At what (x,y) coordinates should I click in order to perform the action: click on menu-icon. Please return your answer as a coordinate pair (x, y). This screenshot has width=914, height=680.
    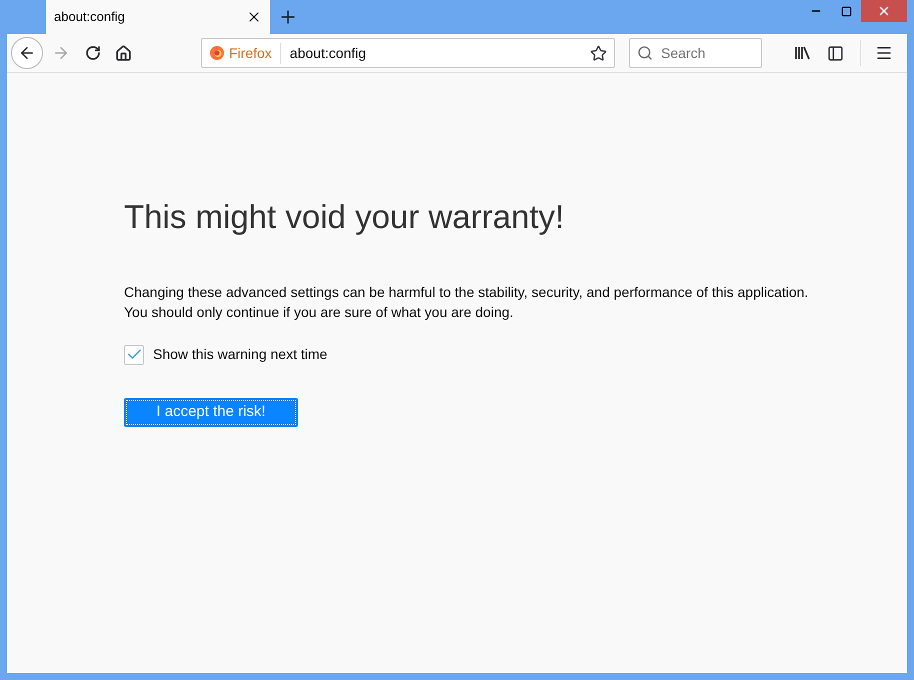
    Looking at the image, I should click on (884, 53).